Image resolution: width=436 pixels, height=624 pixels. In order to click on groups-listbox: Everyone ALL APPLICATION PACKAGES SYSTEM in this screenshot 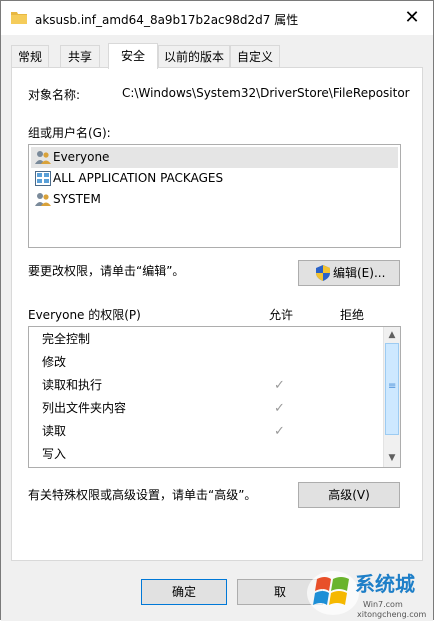, I will do `click(214, 196)`.